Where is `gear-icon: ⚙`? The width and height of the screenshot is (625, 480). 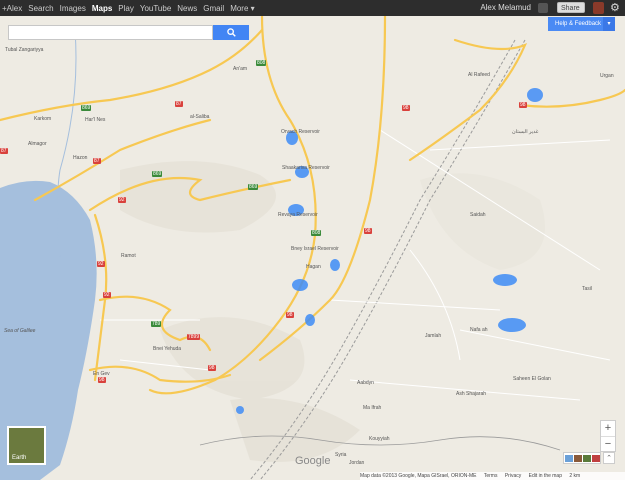 gear-icon: ⚙ is located at coordinates (615, 8).